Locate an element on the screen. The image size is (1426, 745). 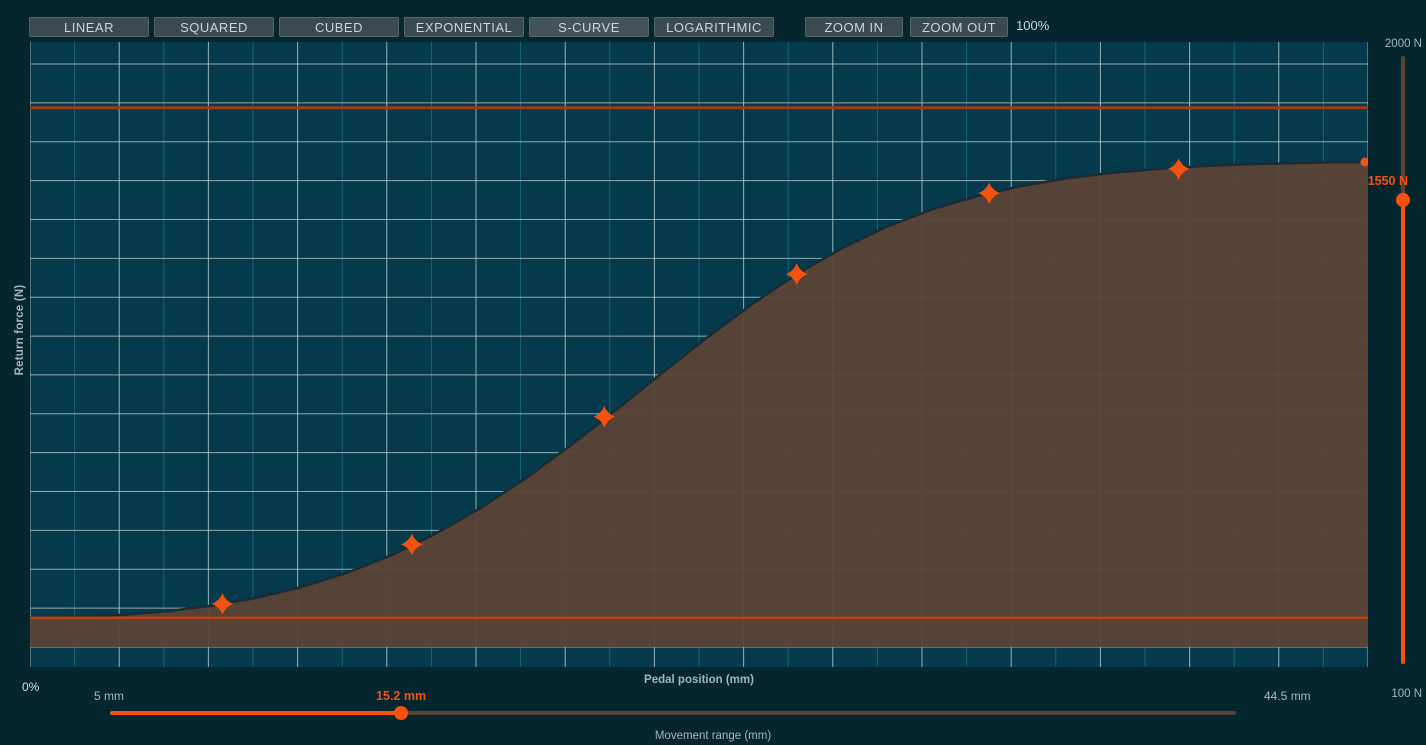
vslider-fill is located at coordinates (1403, 432).